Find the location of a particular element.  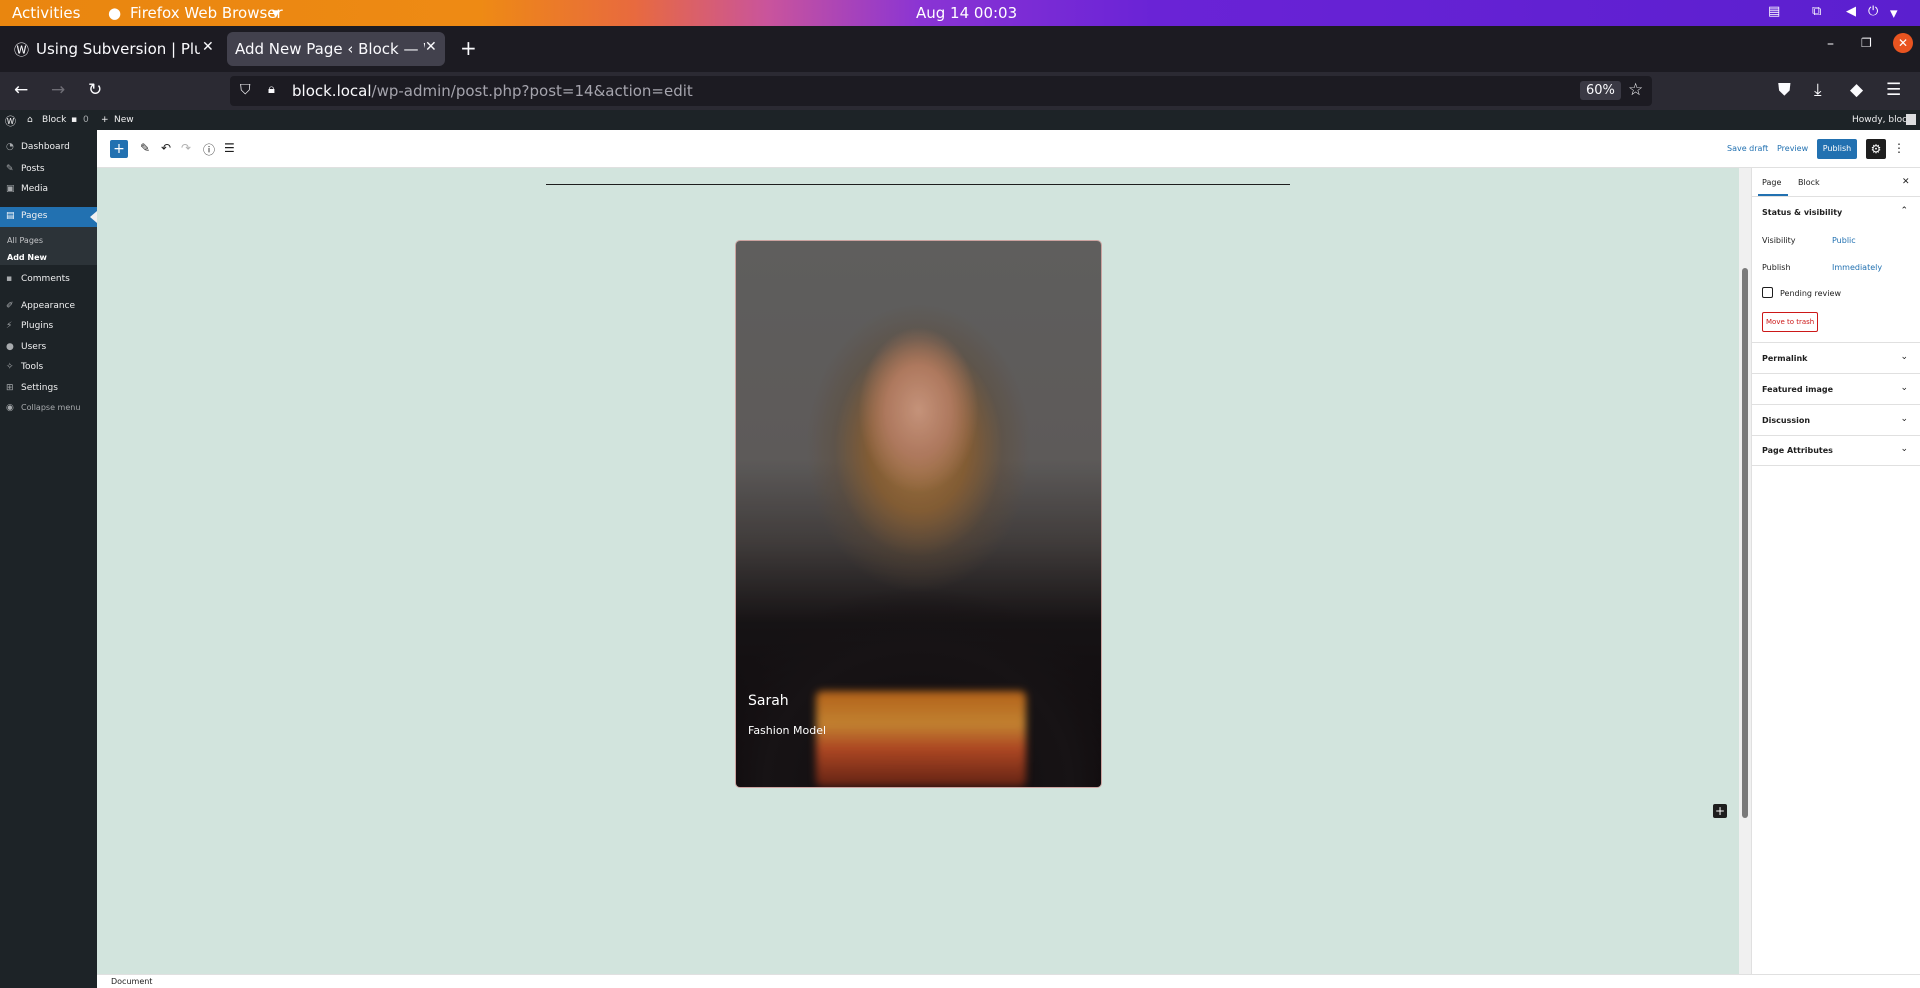

panel-discussion: Discussion is located at coordinates (1786, 420).